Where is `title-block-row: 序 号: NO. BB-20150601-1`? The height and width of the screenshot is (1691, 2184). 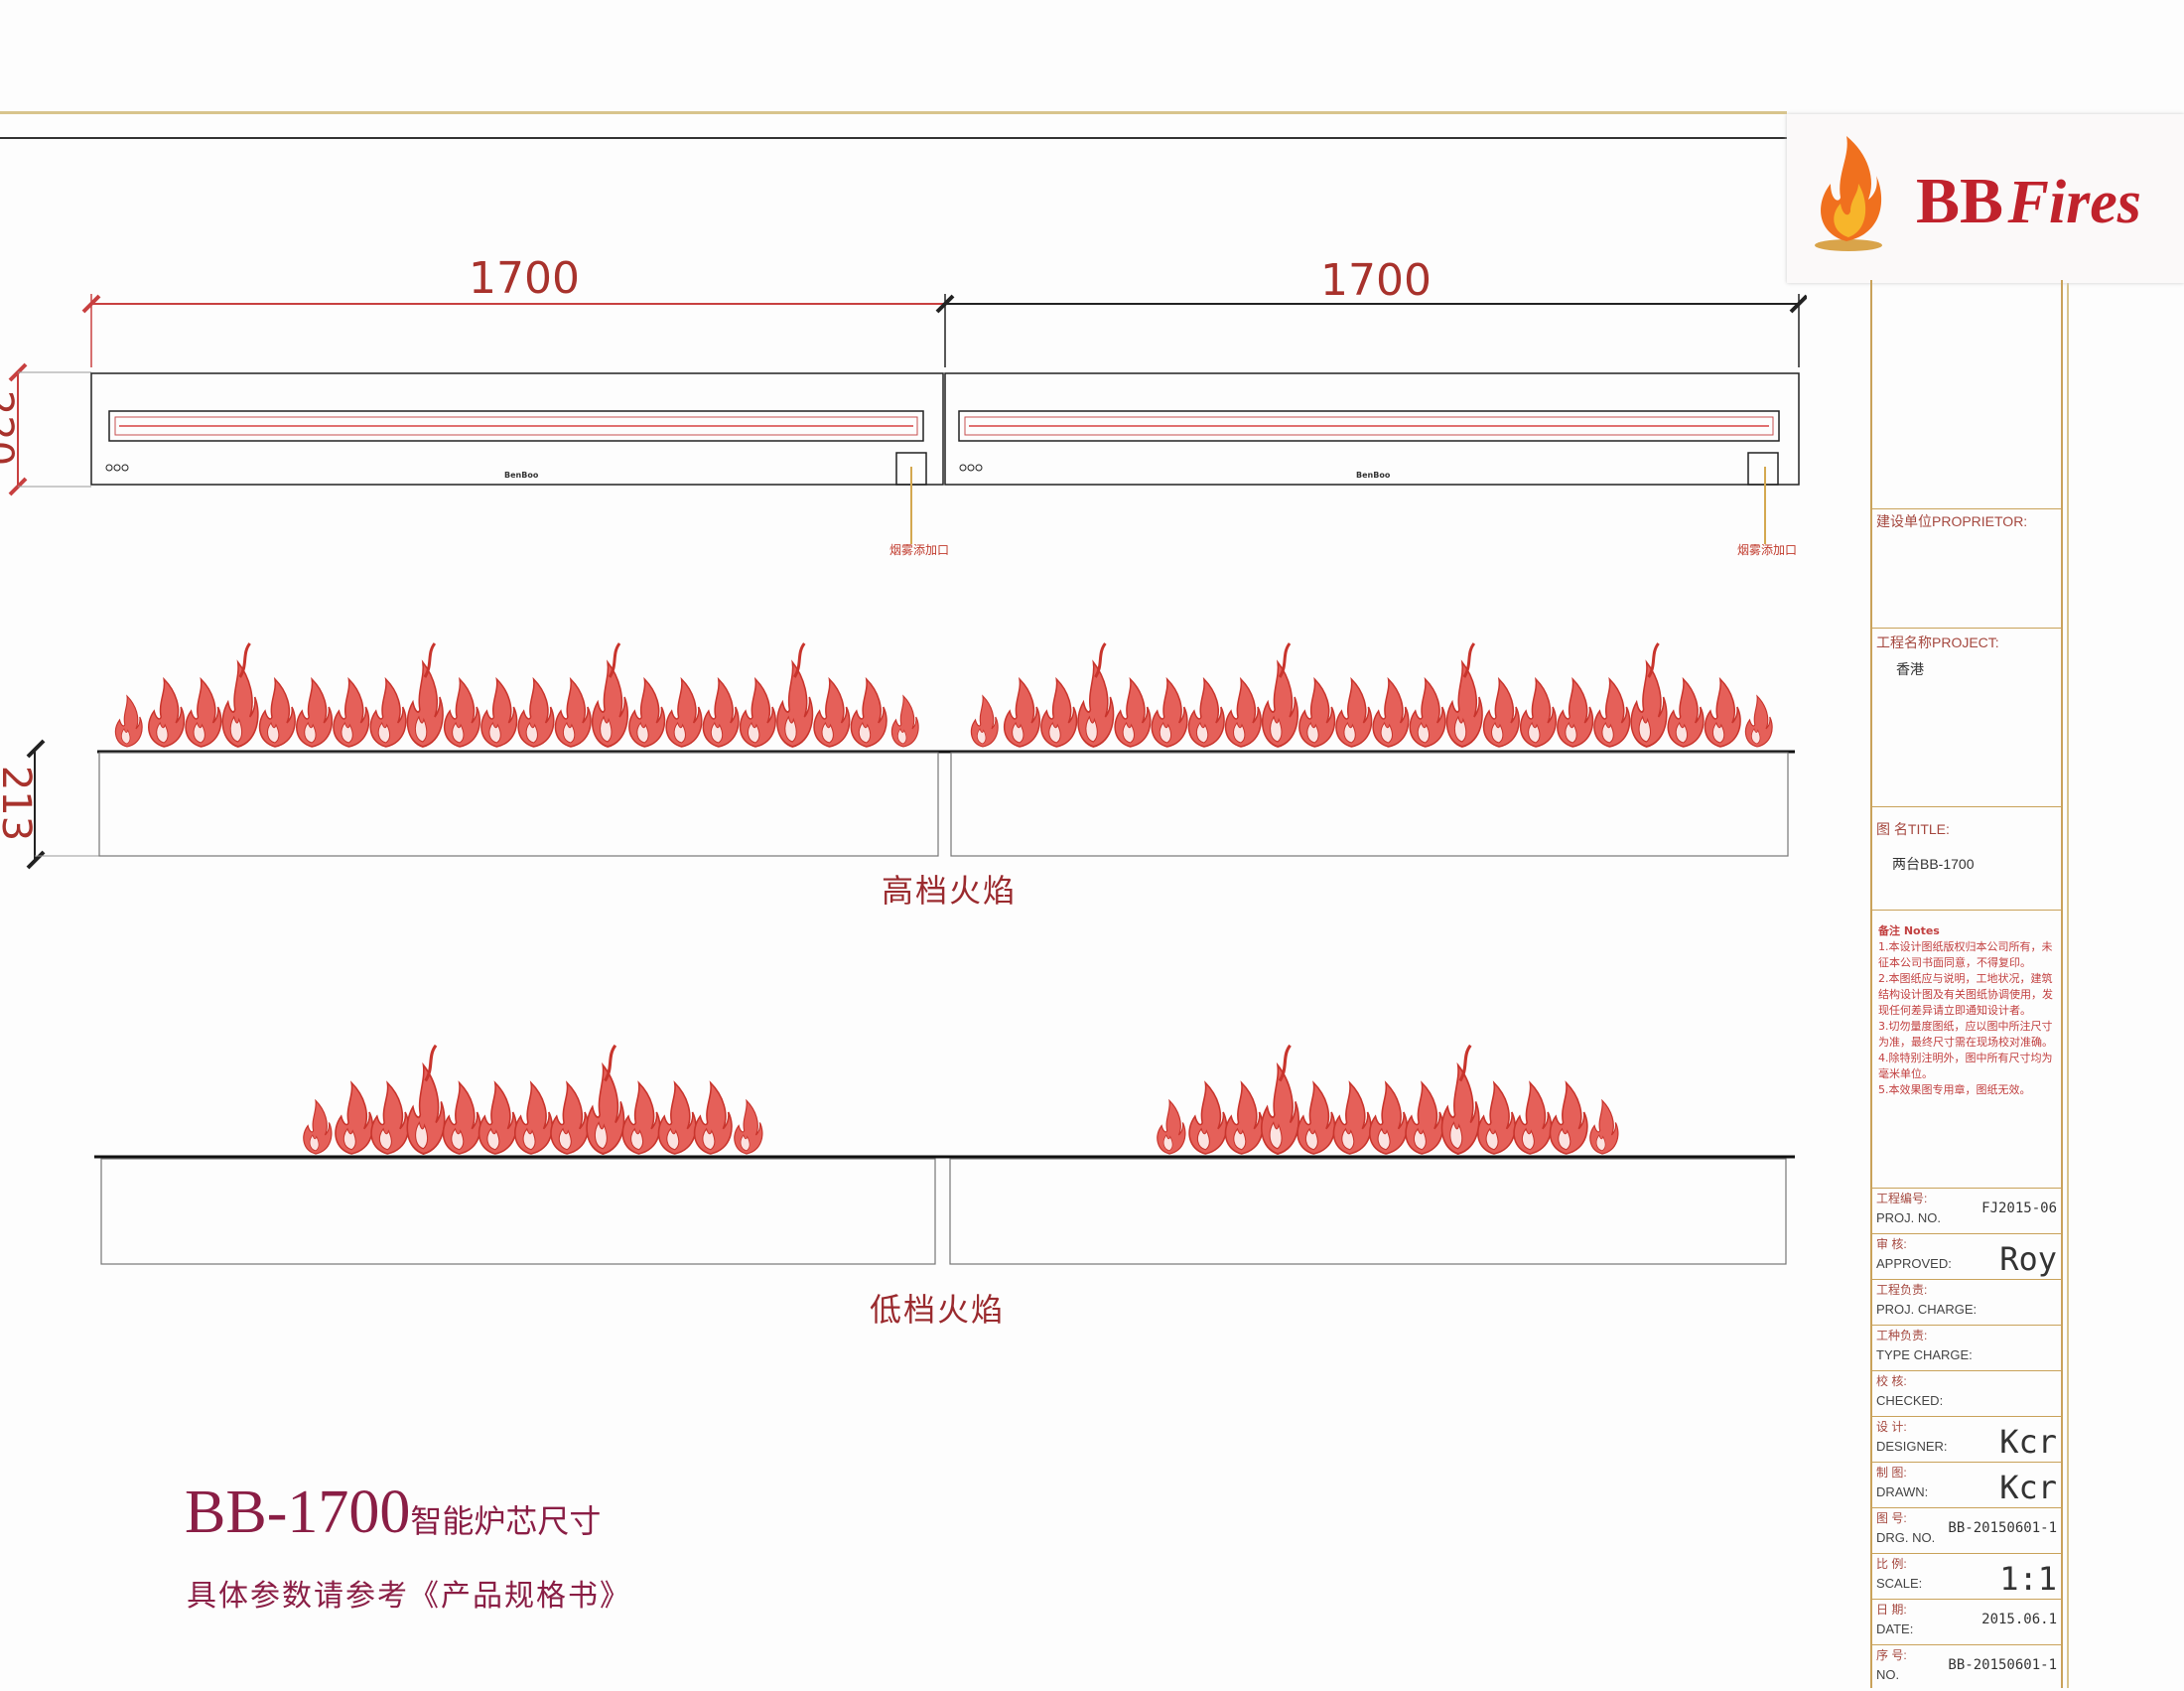 title-block-row: 序 号: NO. BB-20150601-1 is located at coordinates (1966, 1667).